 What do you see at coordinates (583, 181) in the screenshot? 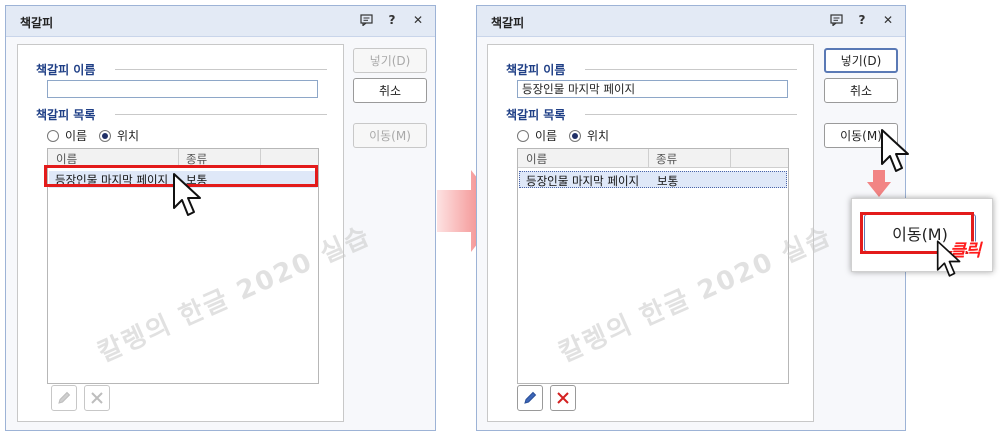
I see `bookmark-item-name: 등장인물 마지막 페이지` at bounding box center [583, 181].